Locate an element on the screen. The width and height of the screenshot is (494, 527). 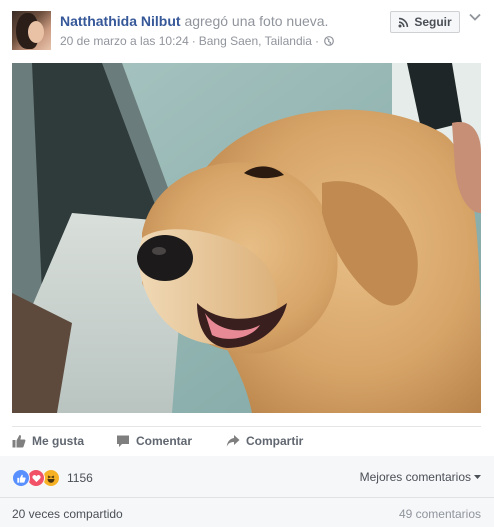
follow-label: Seguir is located at coordinates (433, 22).